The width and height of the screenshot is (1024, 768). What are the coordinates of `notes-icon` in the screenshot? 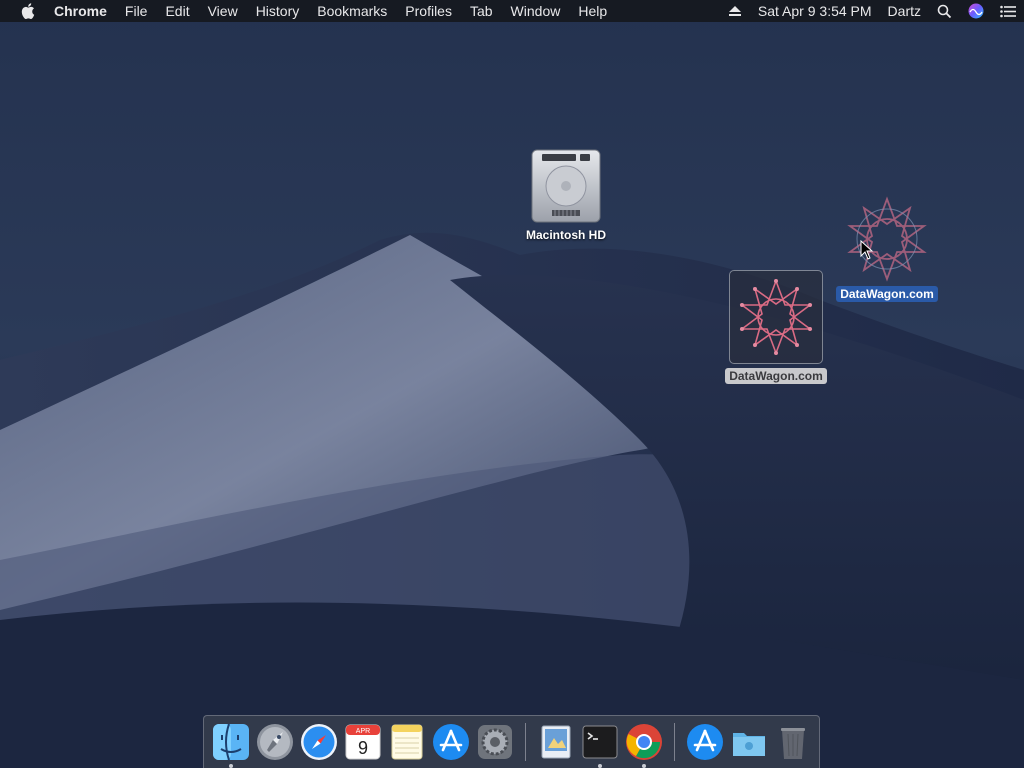 It's located at (407, 742).